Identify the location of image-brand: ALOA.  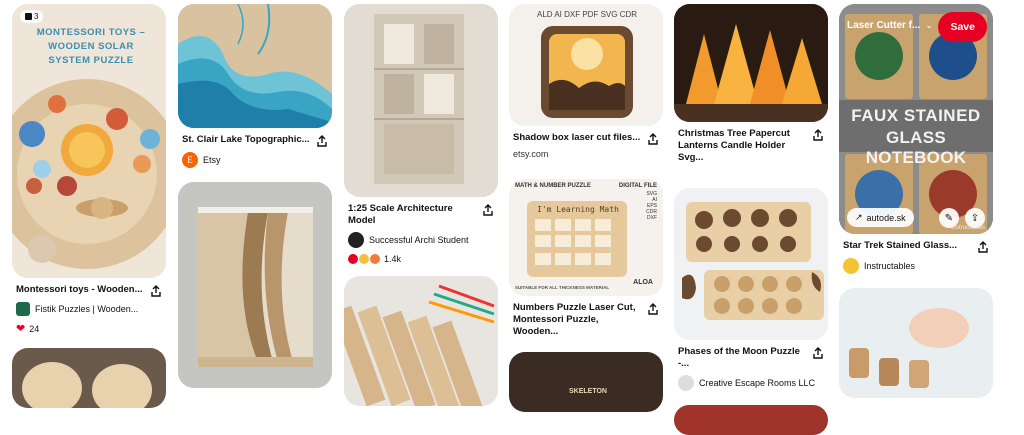
(643, 282).